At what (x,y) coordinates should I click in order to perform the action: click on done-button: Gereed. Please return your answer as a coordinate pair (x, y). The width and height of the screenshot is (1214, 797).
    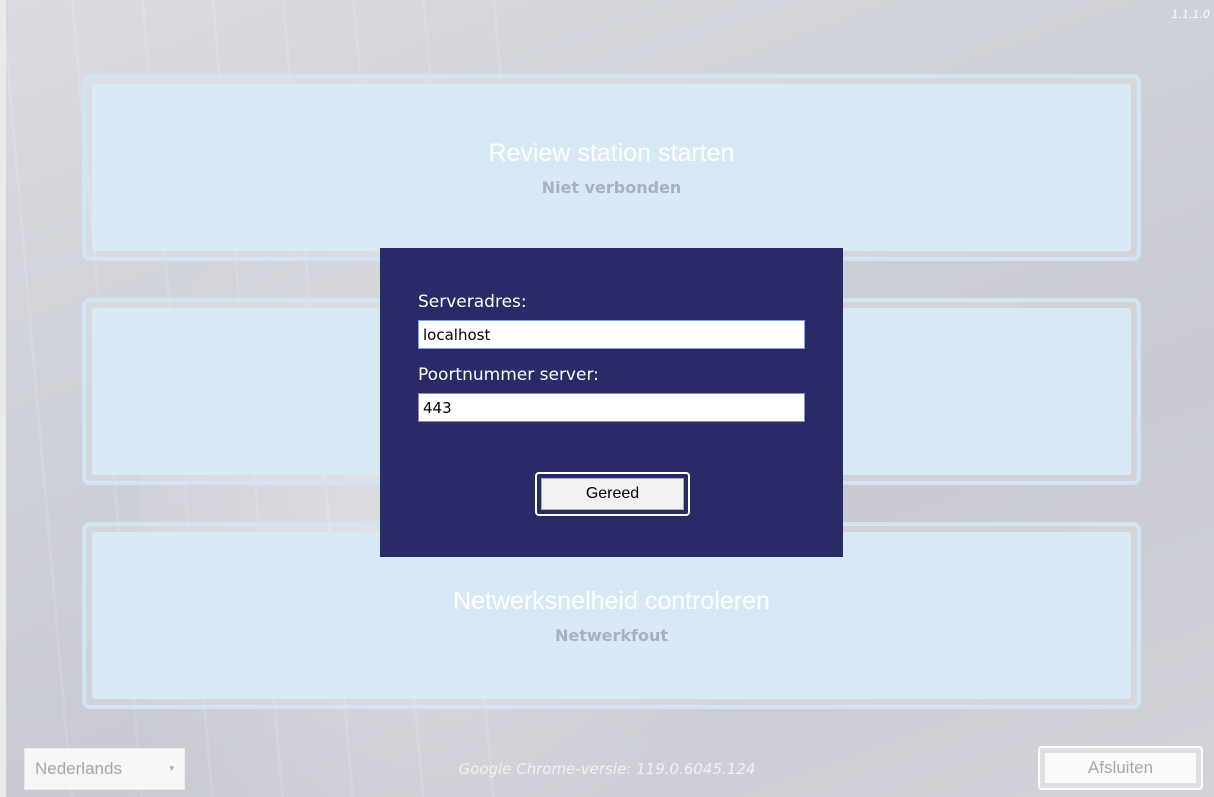
    Looking at the image, I should click on (612, 494).